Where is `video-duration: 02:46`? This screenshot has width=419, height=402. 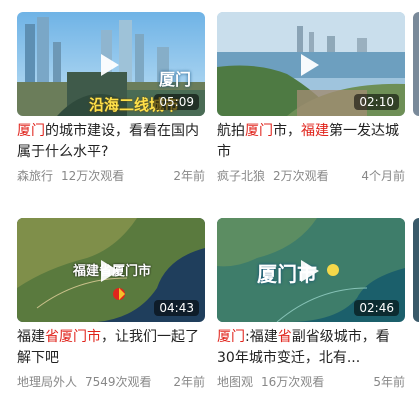 video-duration: 02:46 is located at coordinates (376, 308).